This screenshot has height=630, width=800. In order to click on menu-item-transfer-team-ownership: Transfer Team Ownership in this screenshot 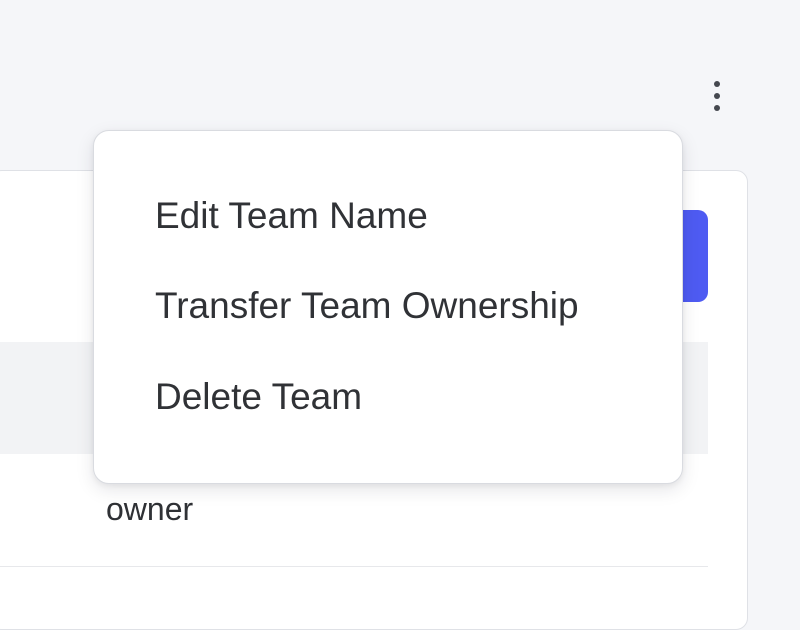, I will do `click(388, 306)`.